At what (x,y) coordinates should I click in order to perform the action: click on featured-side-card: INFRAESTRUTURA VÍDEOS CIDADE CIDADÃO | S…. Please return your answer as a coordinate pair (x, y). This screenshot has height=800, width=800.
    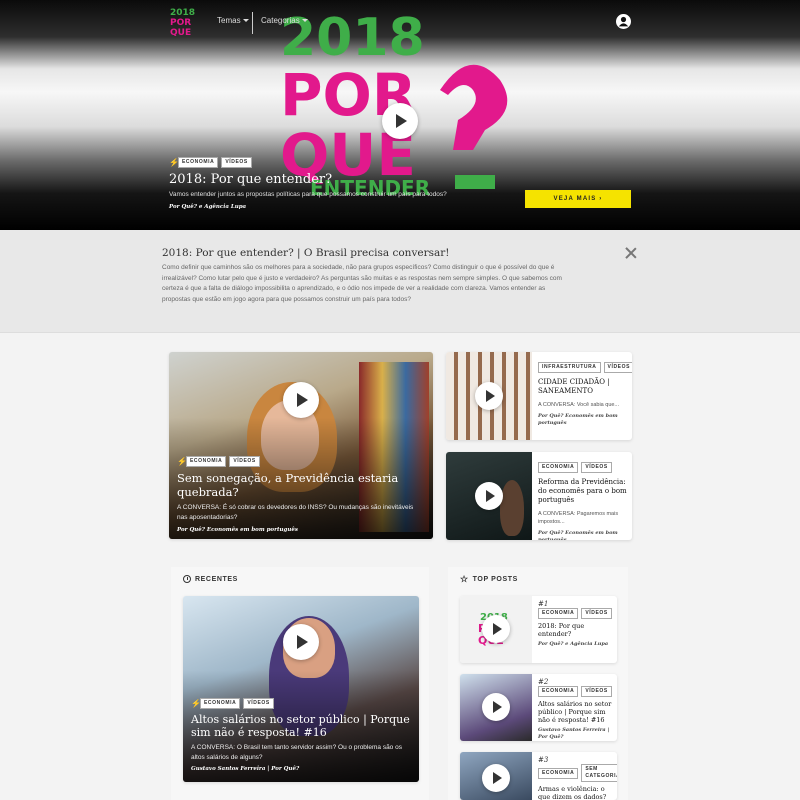
    Looking at the image, I should click on (539, 396).